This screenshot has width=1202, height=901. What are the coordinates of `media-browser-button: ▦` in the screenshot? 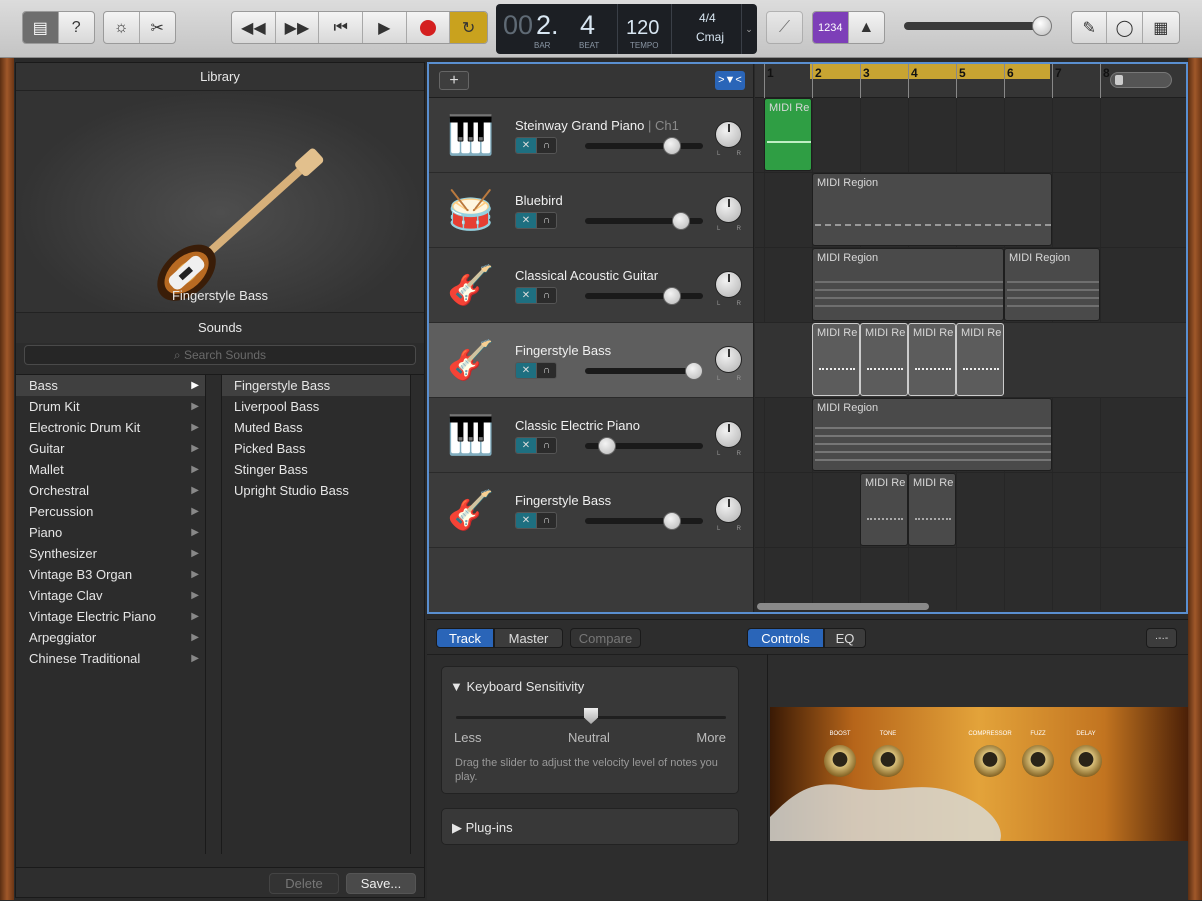 It's located at (1161, 27).